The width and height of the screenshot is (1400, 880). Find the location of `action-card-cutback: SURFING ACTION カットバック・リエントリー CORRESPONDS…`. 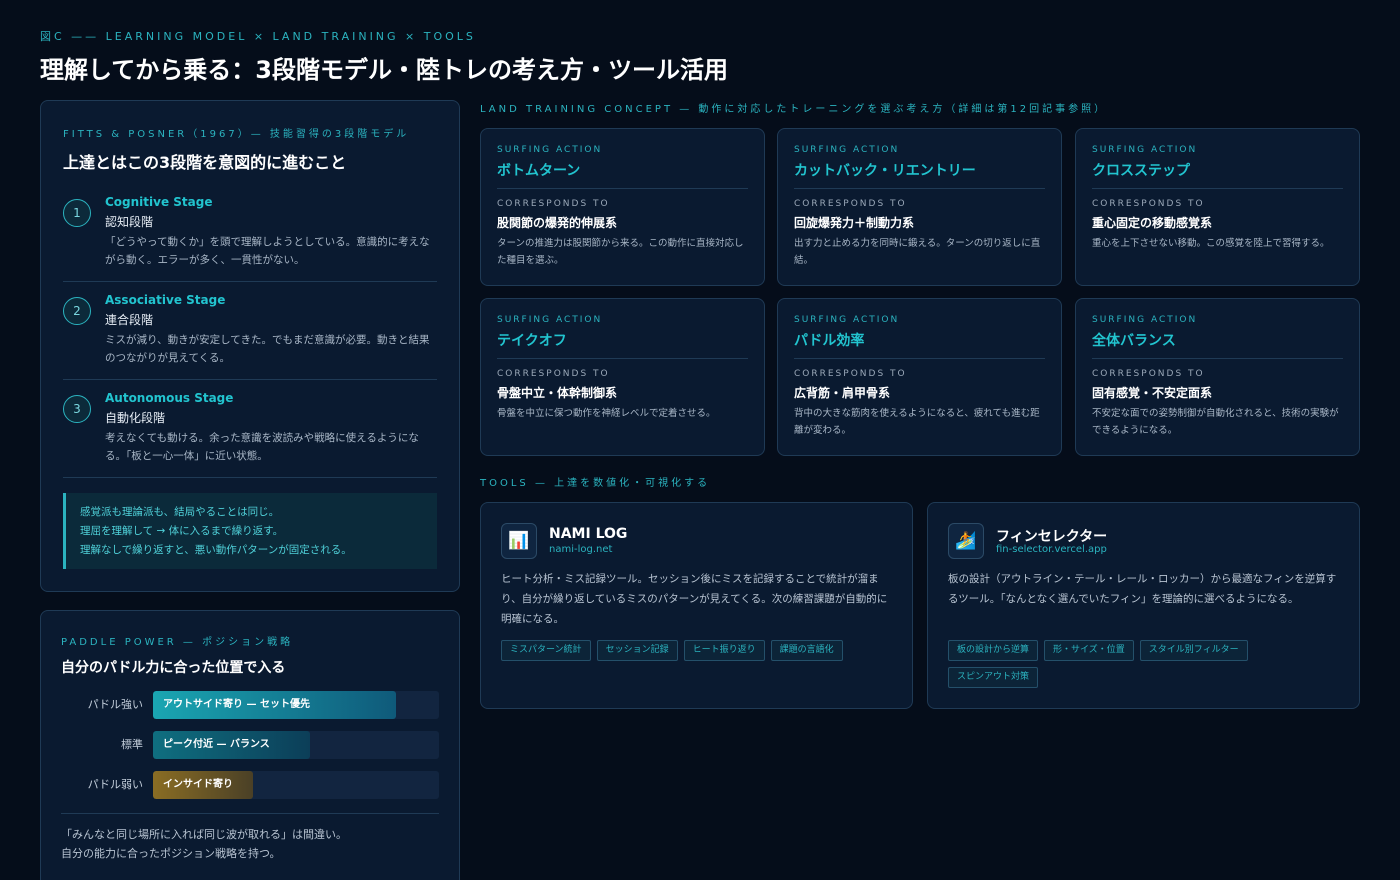

action-card-cutback: SURFING ACTION カットバック・リエントリー CORRESPONDS… is located at coordinates (919, 207).